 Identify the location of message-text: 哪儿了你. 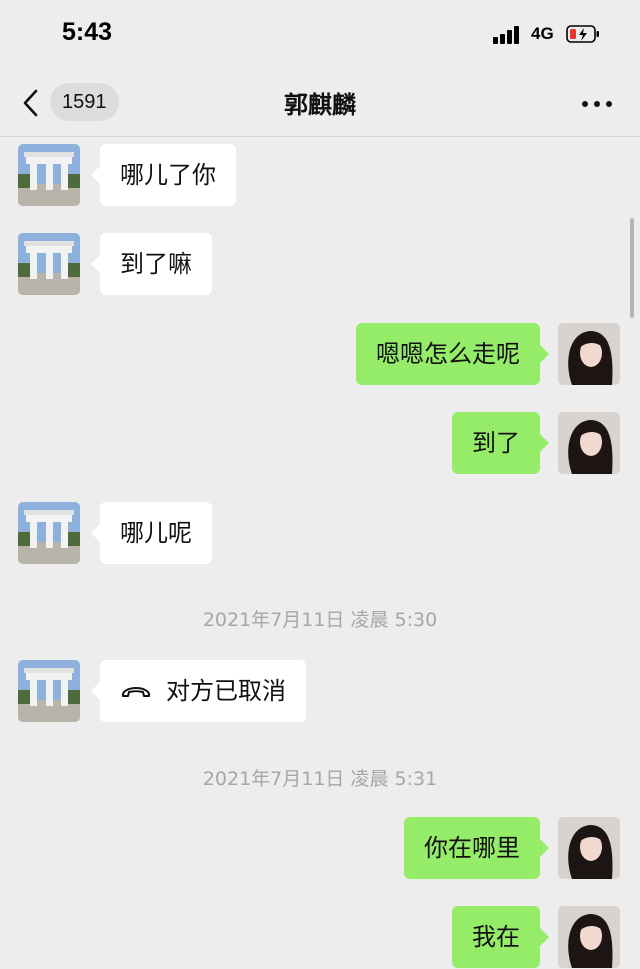
(168, 175).